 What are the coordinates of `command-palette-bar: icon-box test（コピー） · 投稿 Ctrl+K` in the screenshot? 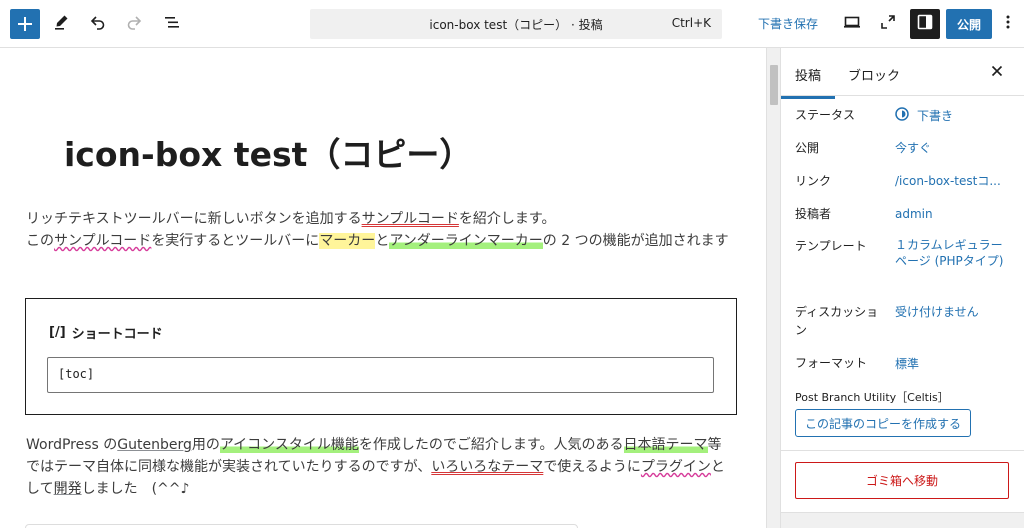 It's located at (516, 24).